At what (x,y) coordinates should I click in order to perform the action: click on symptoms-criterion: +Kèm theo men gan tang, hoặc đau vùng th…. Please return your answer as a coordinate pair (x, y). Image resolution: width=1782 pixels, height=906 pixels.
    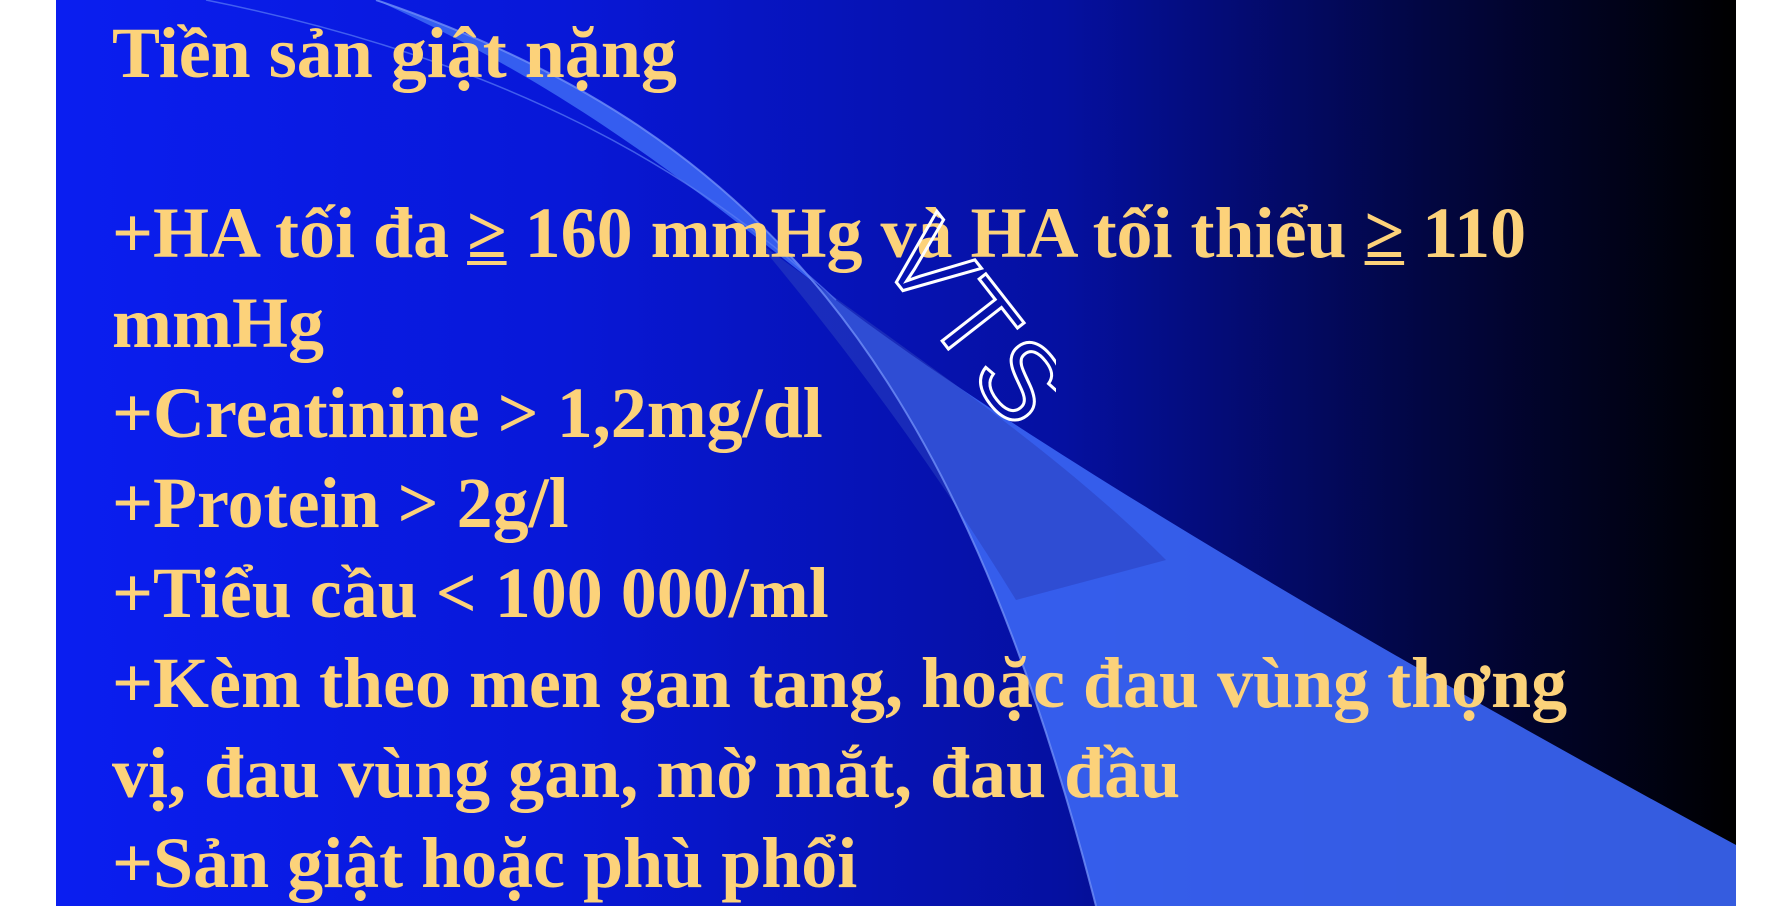
    Looking at the image, I should click on (840, 683).